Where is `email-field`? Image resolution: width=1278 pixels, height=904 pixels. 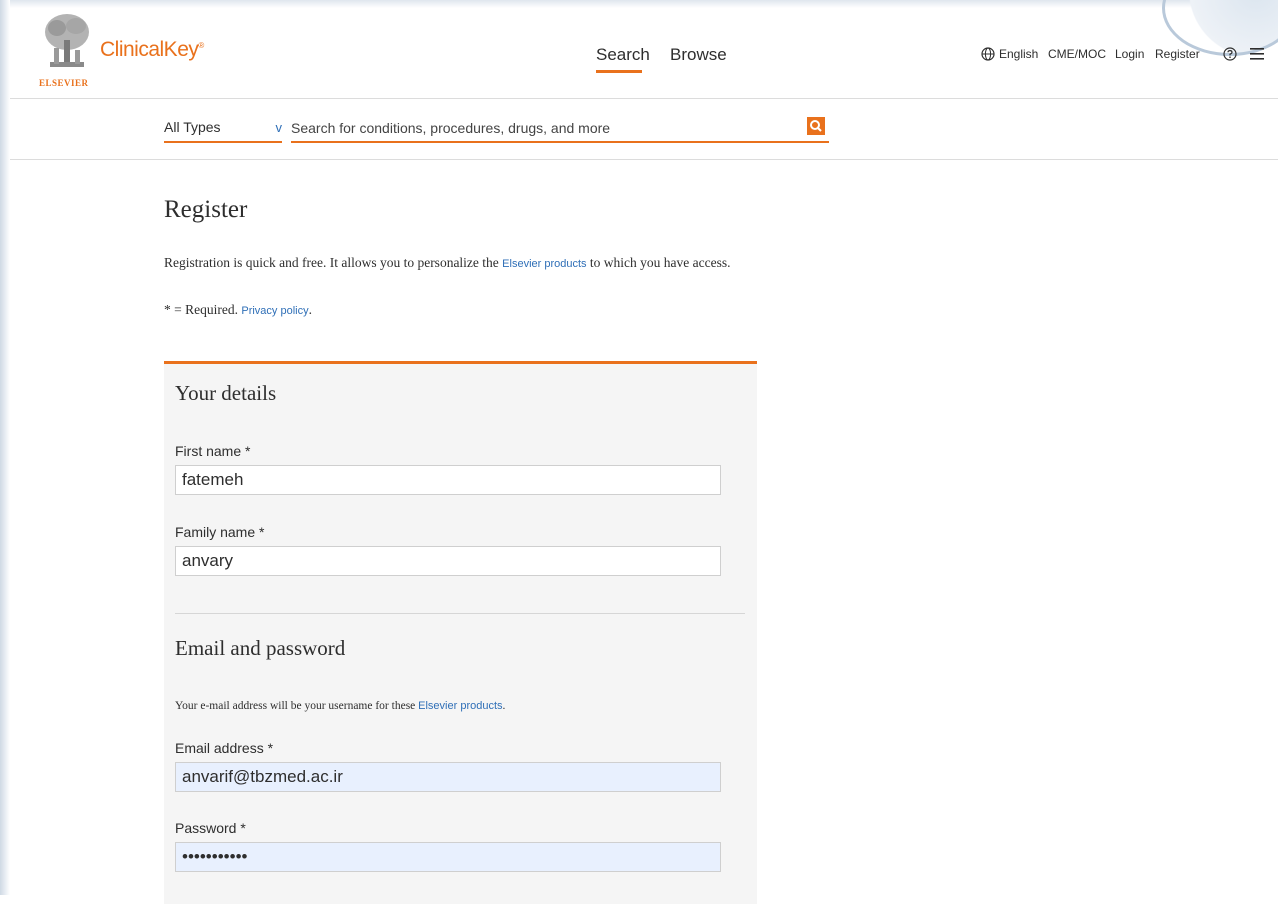
email-field is located at coordinates (448, 777).